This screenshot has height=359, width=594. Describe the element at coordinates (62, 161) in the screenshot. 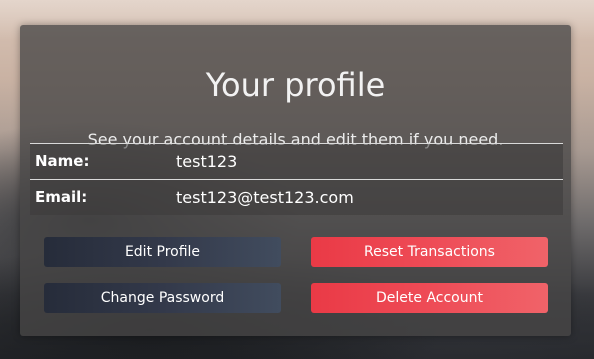

I see `name-label: Name:` at that location.